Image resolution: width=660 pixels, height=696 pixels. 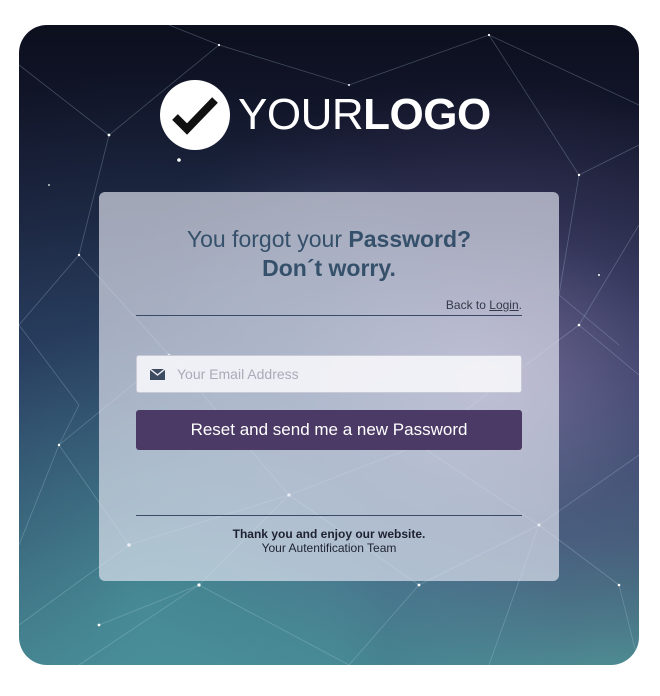 I want to click on email-input, so click(x=349, y=374).